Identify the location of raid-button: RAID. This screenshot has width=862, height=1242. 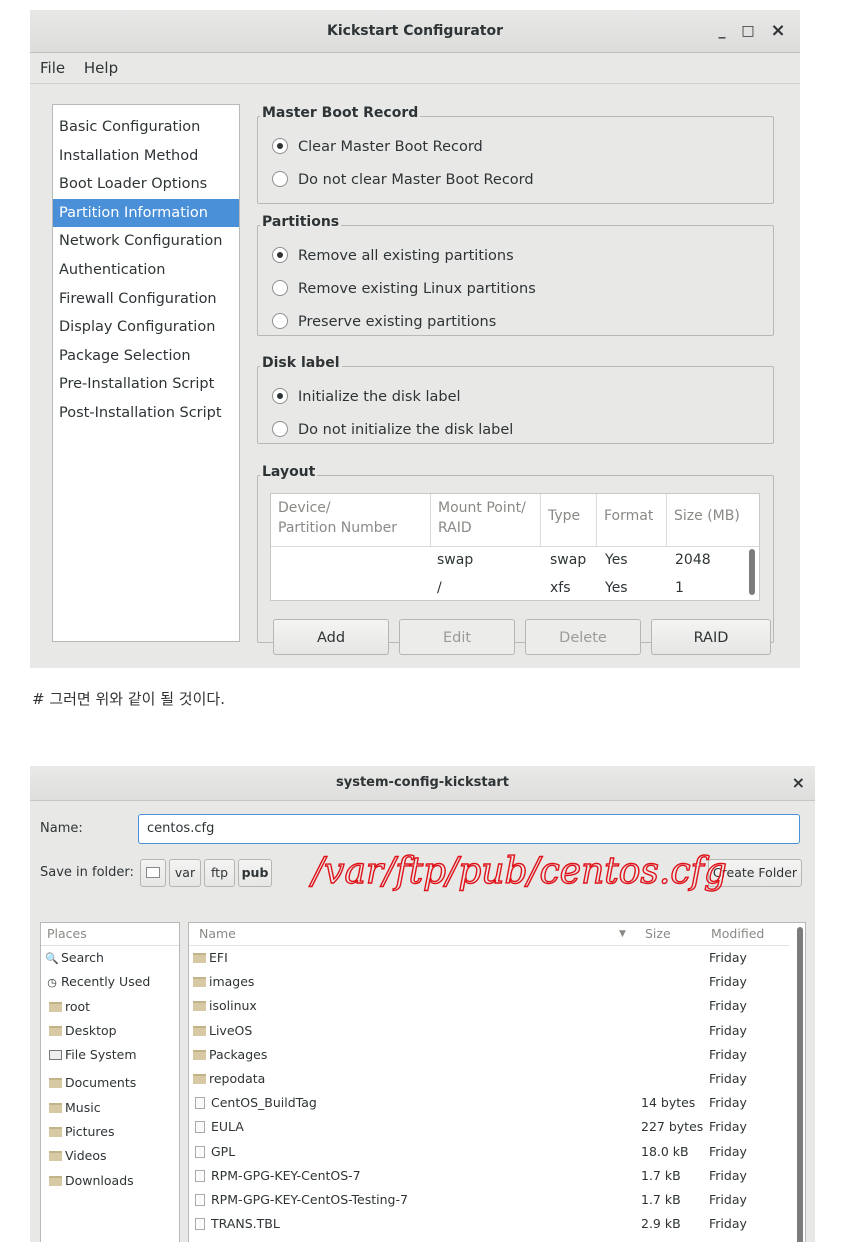
(711, 637).